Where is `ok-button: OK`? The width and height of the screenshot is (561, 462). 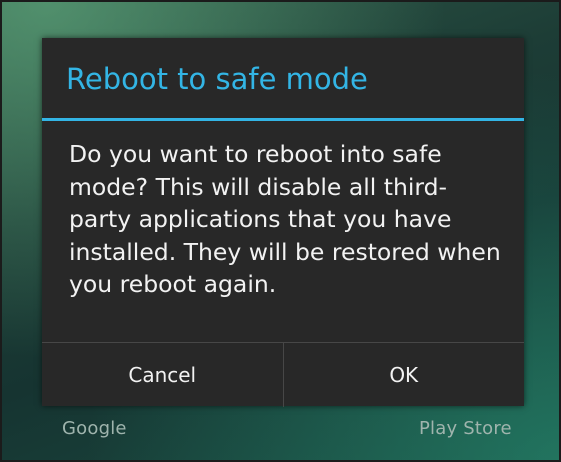 ok-button: OK is located at coordinates (404, 375).